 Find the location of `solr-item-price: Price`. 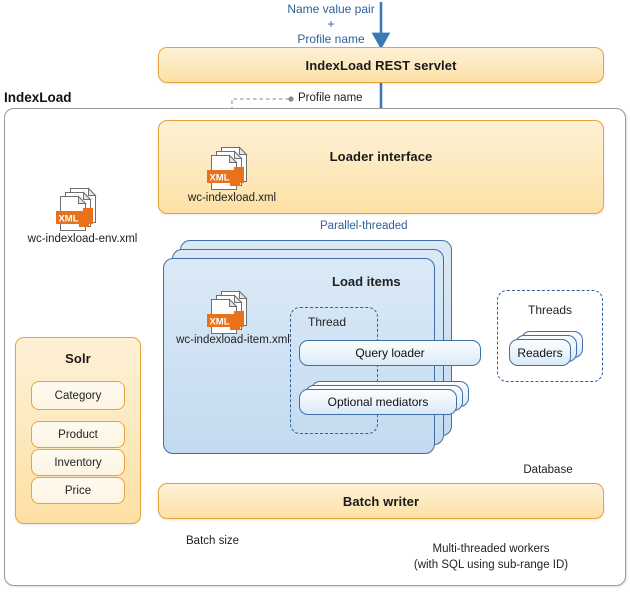

solr-item-price: Price is located at coordinates (78, 490).